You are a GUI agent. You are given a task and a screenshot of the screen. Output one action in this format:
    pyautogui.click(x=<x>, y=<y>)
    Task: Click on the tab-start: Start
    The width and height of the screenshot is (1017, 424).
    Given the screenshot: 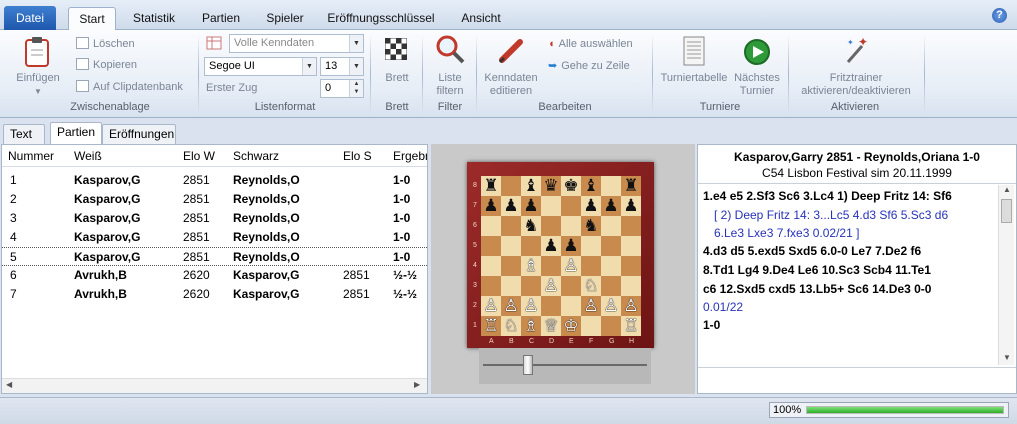 What is the action you would take?
    pyautogui.click(x=92, y=19)
    